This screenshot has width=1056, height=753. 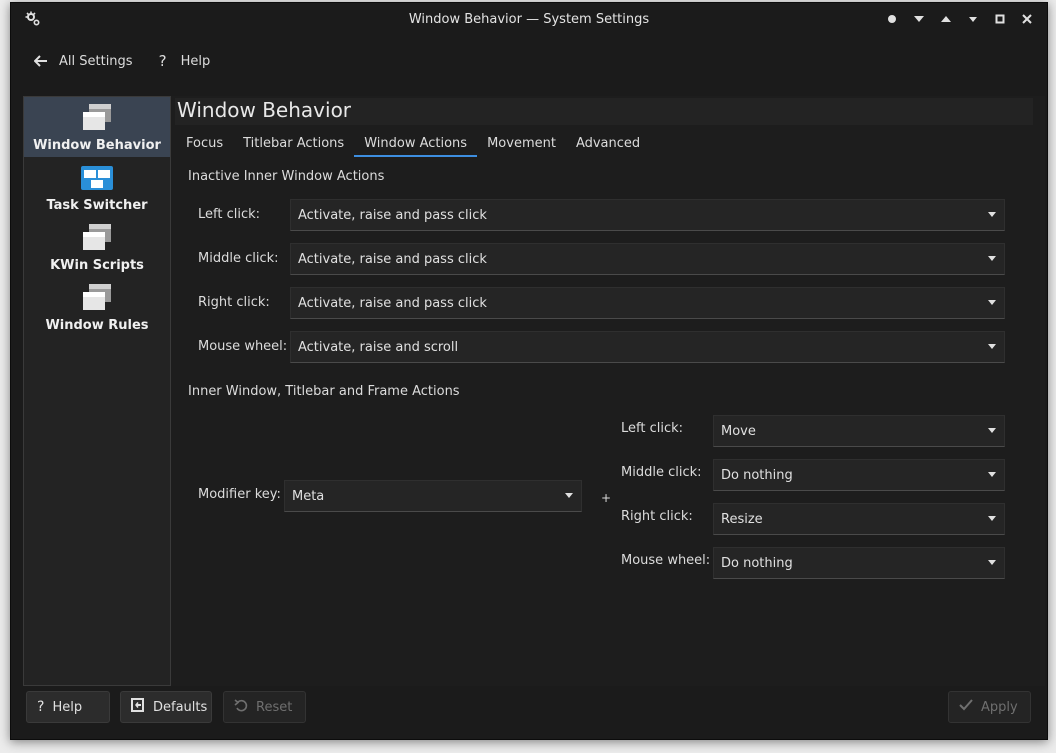 I want to click on tab-movement: Movement, so click(x=521, y=144).